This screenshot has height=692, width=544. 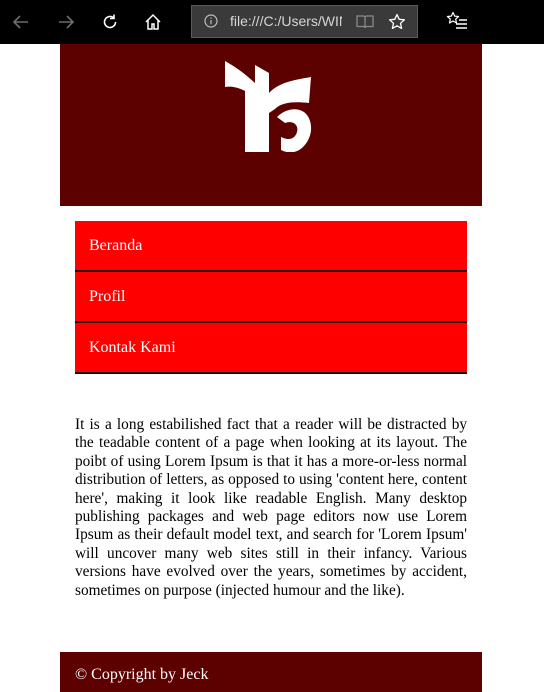 What do you see at coordinates (66, 22) in the screenshot?
I see `forward-arrow-icon` at bounding box center [66, 22].